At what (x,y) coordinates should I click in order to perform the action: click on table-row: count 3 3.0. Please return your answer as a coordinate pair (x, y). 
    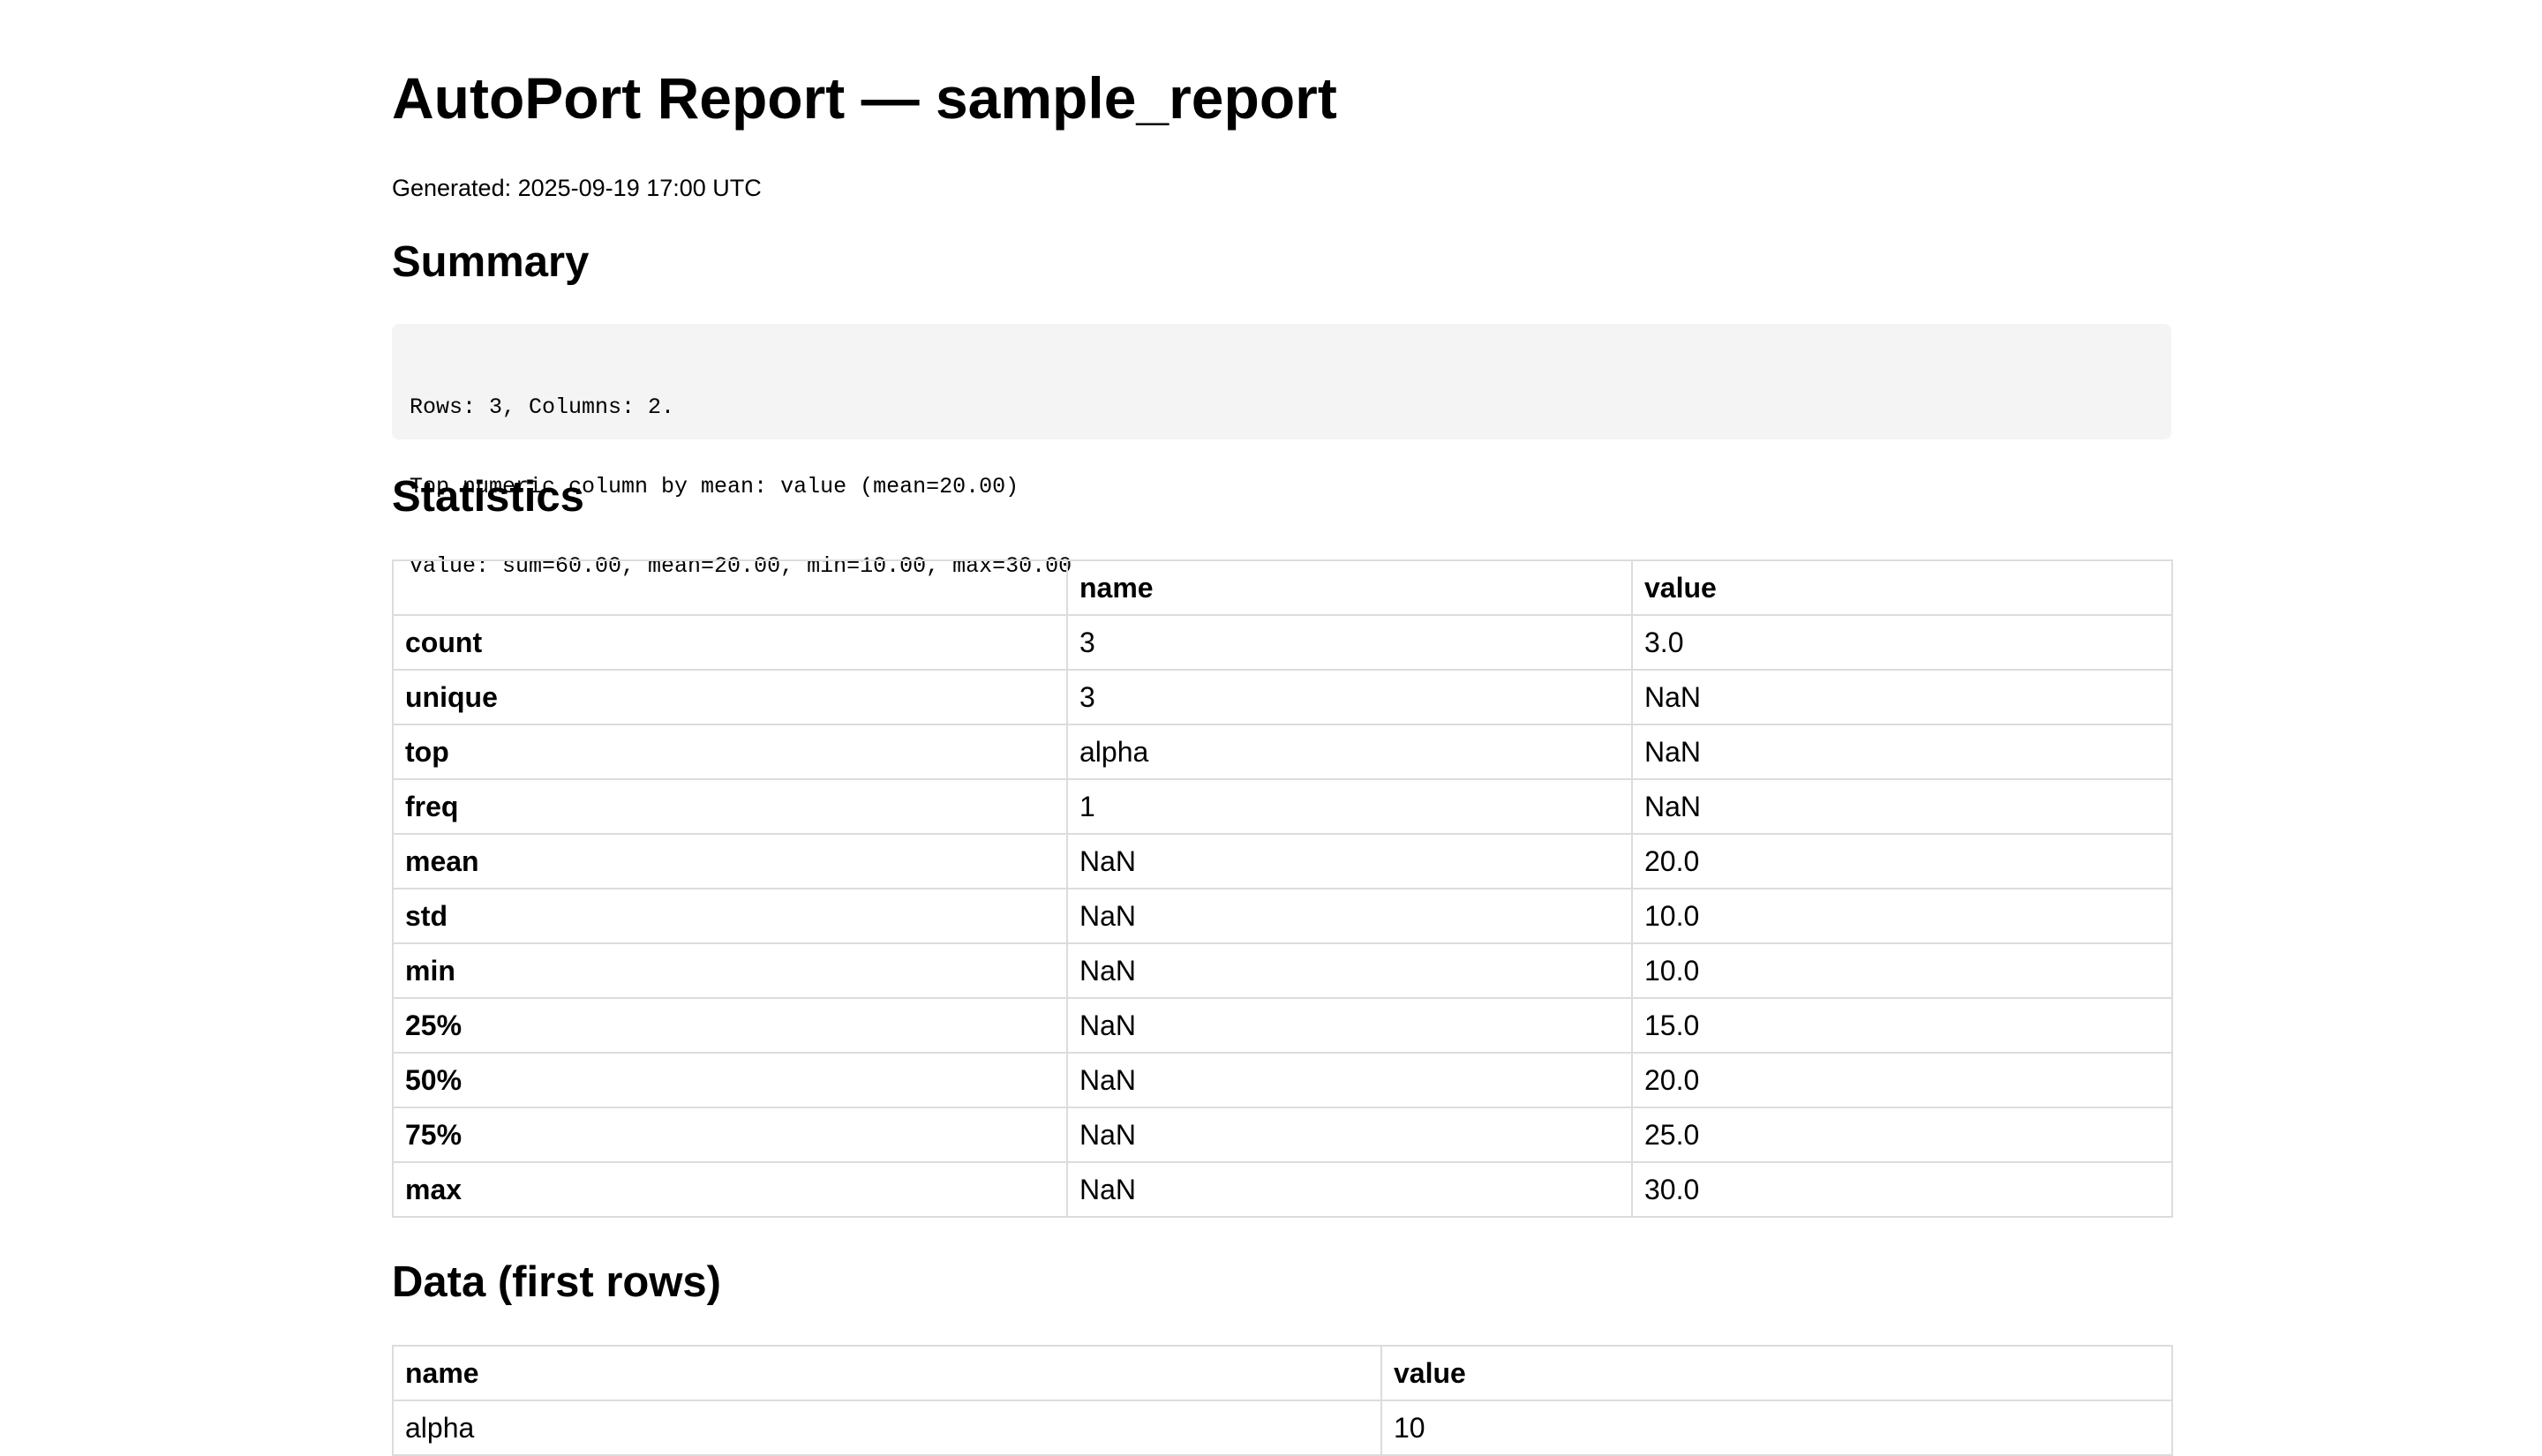
    Looking at the image, I should click on (1283, 642).